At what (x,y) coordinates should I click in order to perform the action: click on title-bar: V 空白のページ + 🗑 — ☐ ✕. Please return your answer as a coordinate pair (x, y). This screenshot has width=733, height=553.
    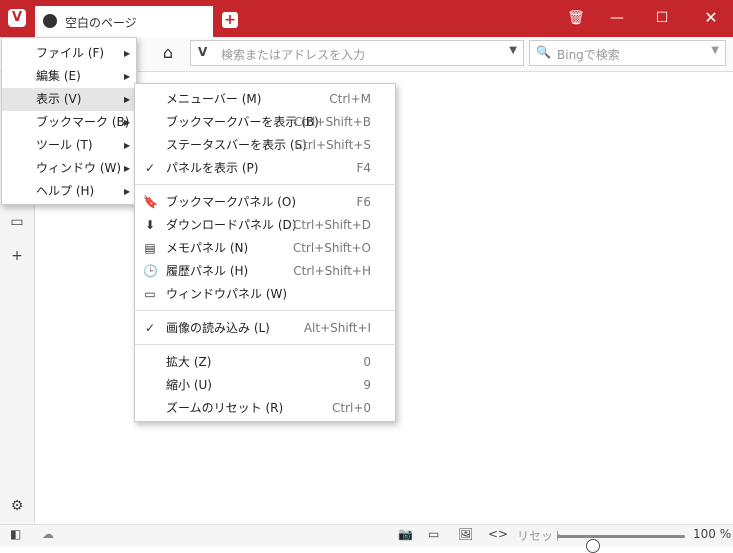
    Looking at the image, I should click on (366, 18).